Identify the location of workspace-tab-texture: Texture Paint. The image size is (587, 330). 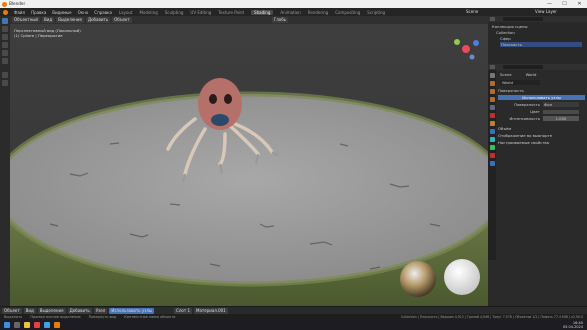
(231, 12).